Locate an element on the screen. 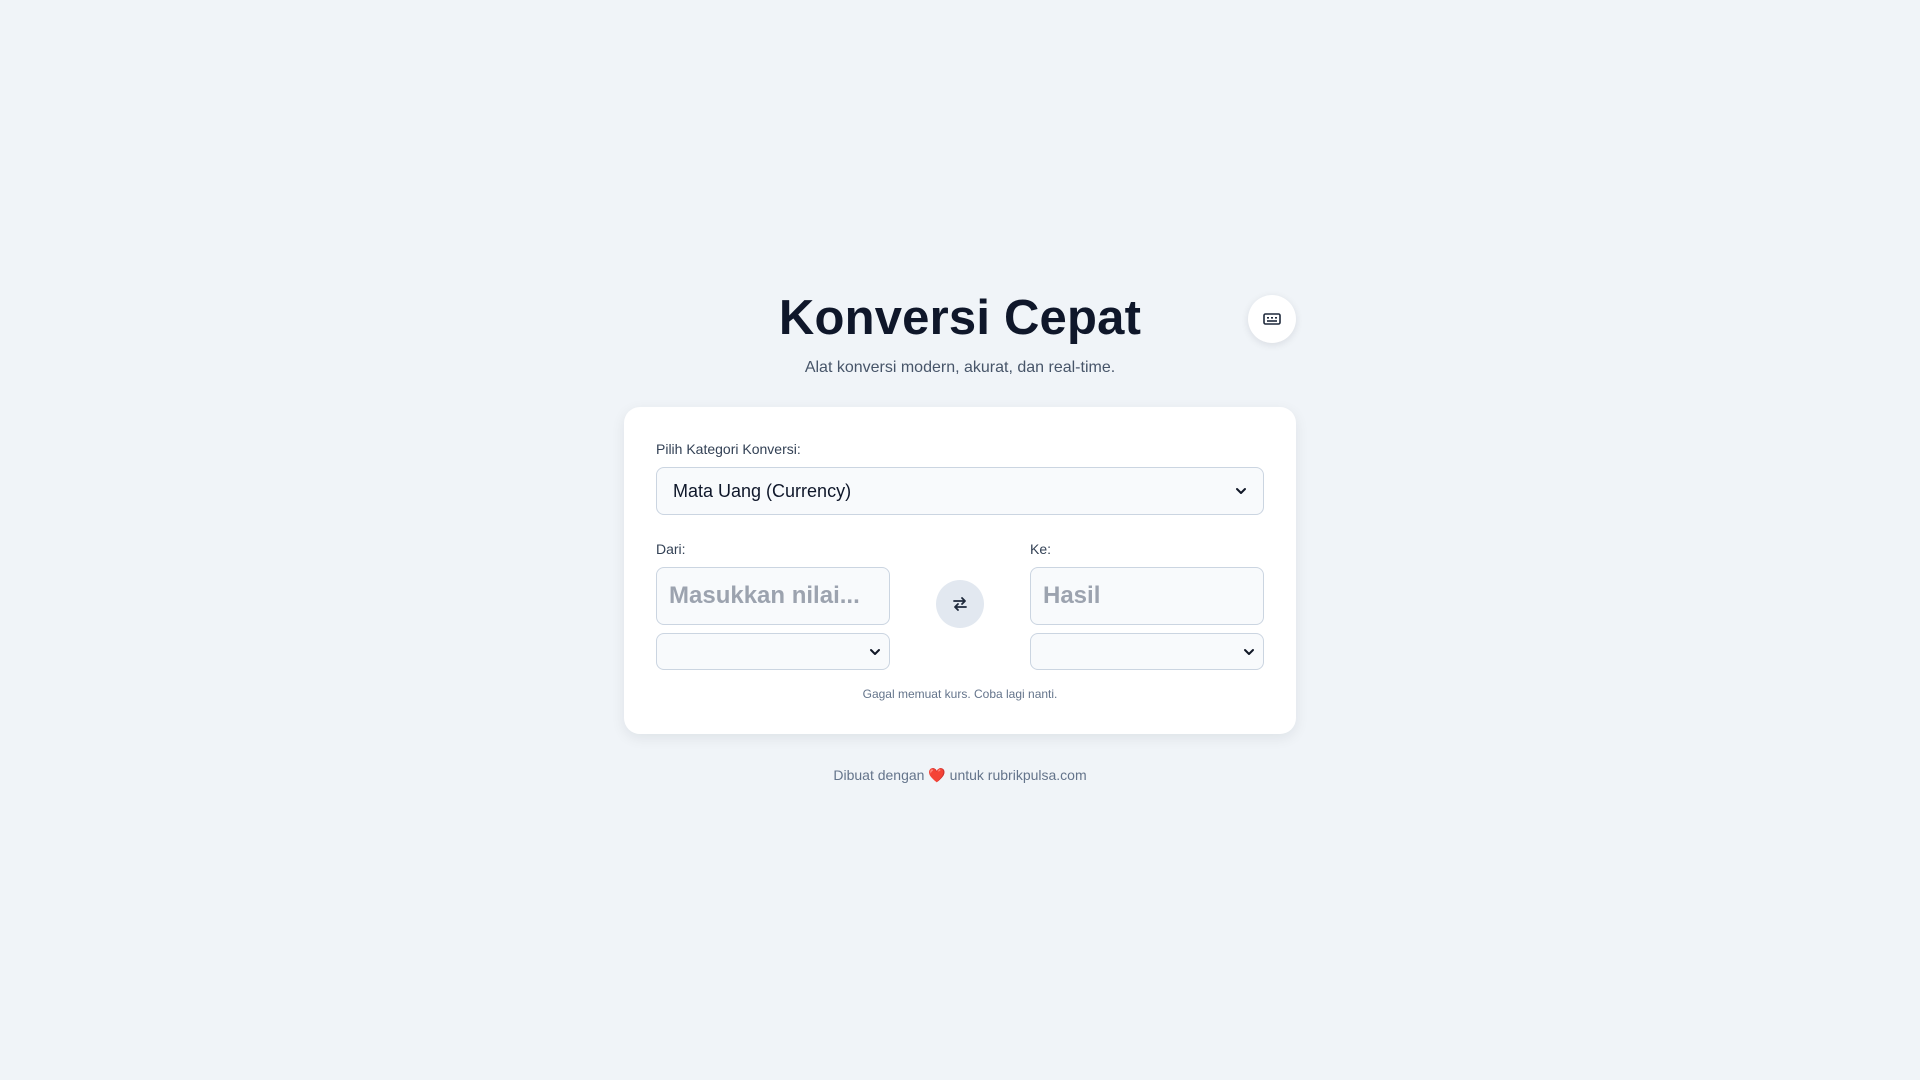 This screenshot has width=1920, height=1080. from-unit-select is located at coordinates (773, 651).